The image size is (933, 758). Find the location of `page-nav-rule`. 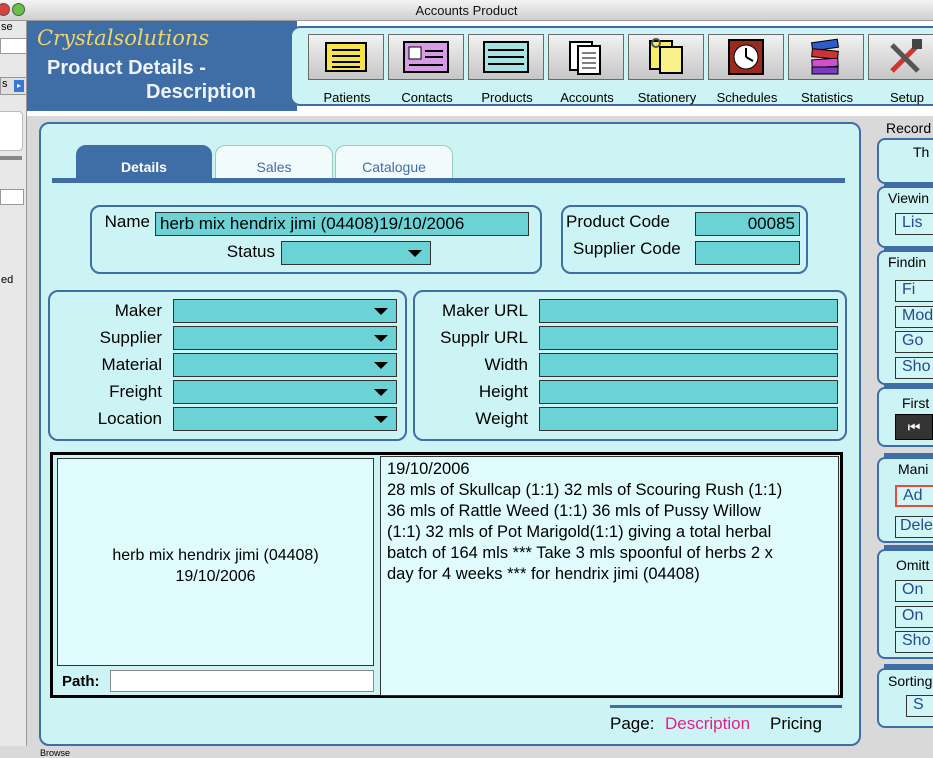

page-nav-rule is located at coordinates (726, 706).